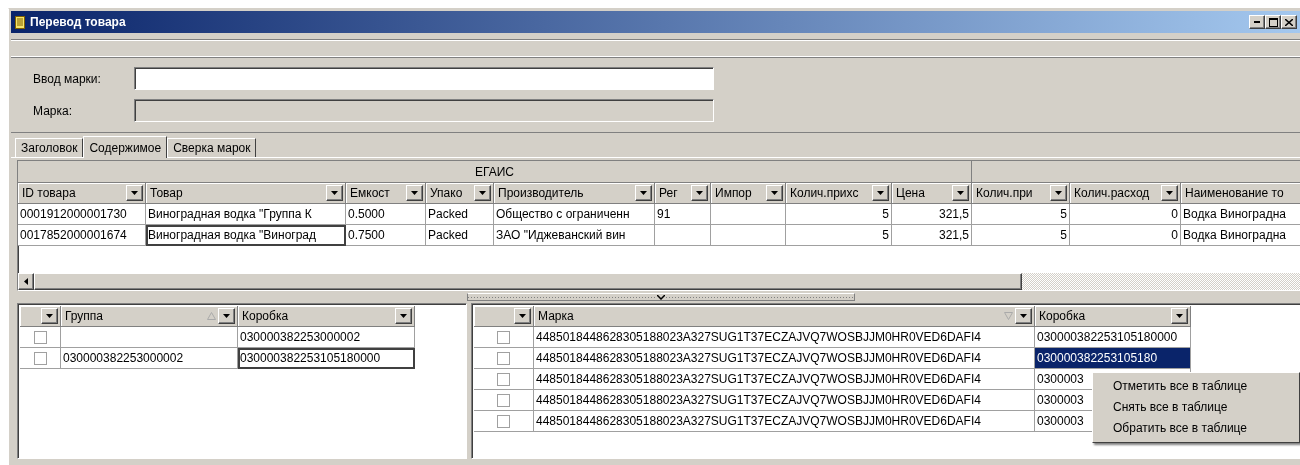  Describe the element at coordinates (424, 78) in the screenshot. I see `input-field` at that location.